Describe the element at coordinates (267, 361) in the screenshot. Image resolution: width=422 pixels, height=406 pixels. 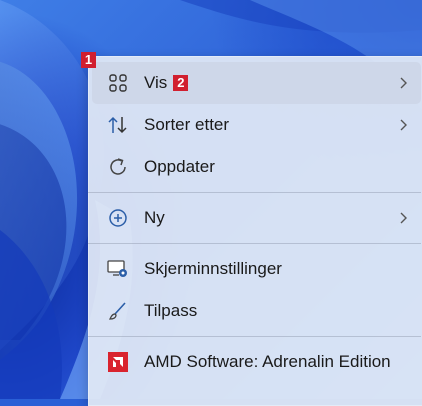
I see `menu-item-label: AMD Software: Adrenalin Edition` at that location.